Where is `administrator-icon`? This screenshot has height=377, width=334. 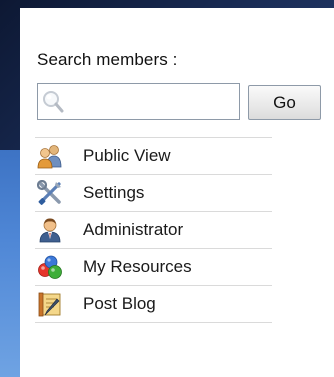 administrator-icon is located at coordinates (50, 230).